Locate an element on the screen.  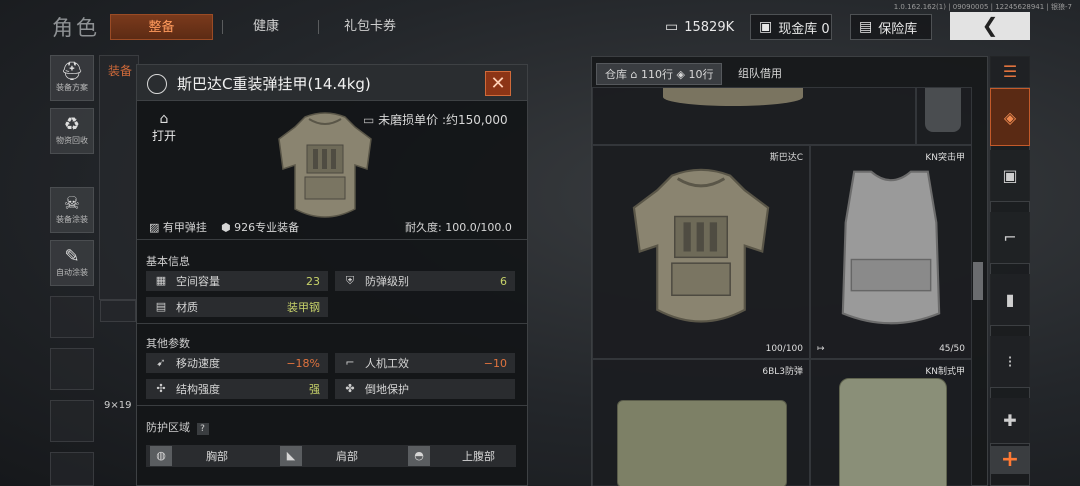
safe-icon: ▤ is located at coordinates (866, 27).